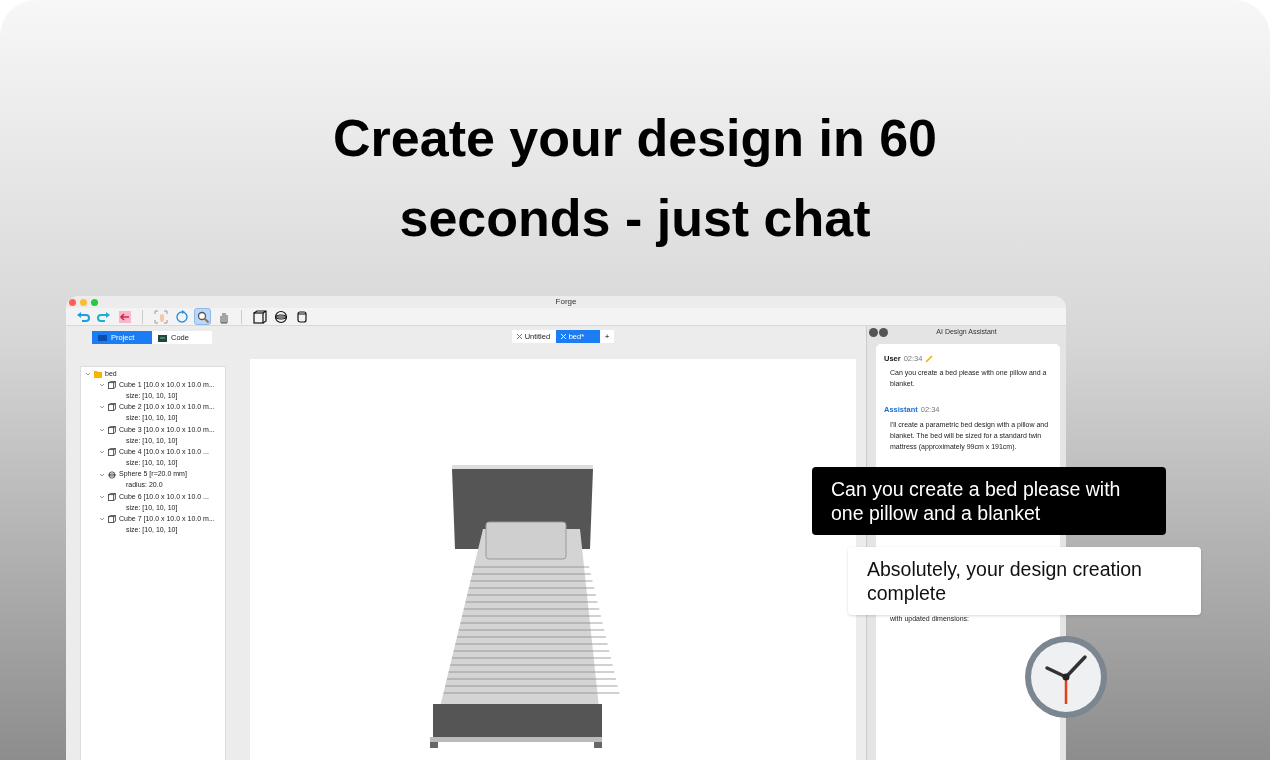 Image resolution: width=1270 pixels, height=760 pixels. Describe the element at coordinates (989, 501) in the screenshot. I see `chat-bubble: Can you create a bed please with one pillow and a blanket` at that location.